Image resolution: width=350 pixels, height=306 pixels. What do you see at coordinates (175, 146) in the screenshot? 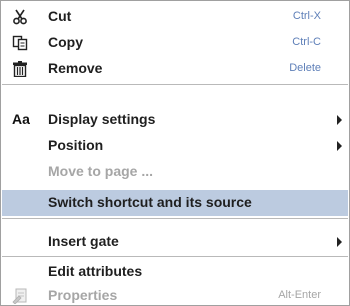
I see `menu-item-position: Position` at bounding box center [175, 146].